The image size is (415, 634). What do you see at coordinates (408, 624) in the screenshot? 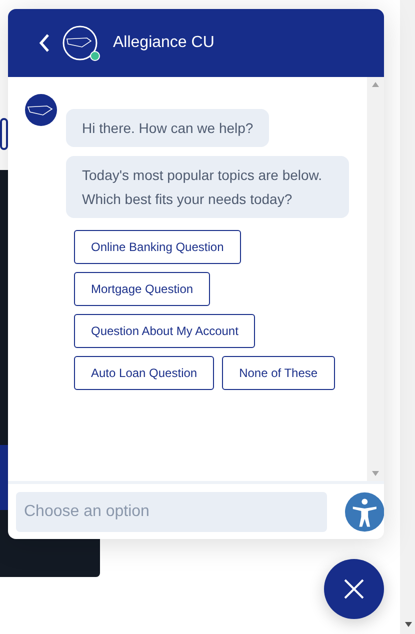
I see `scroll-down-icon` at bounding box center [408, 624].